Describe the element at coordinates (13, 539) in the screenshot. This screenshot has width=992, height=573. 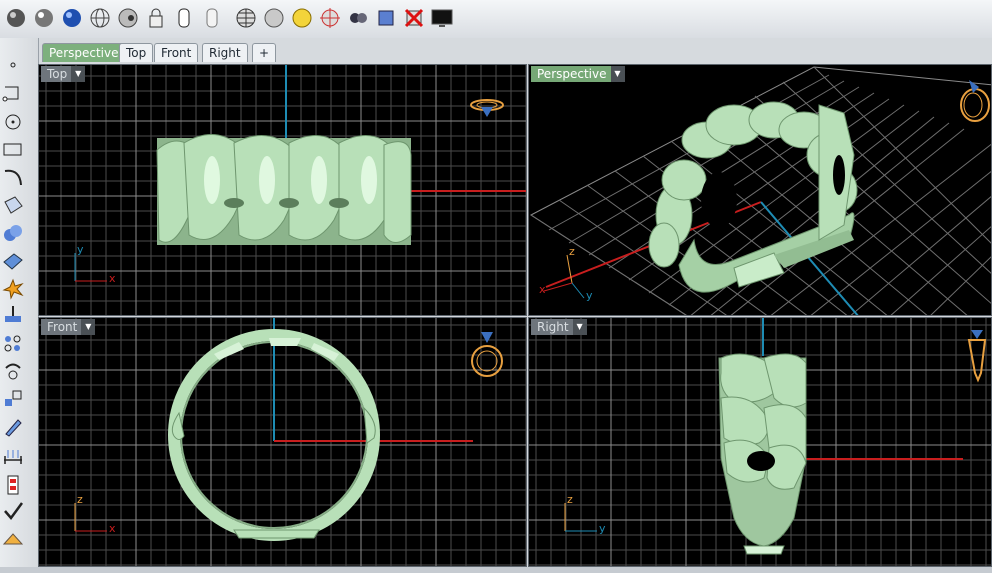
I see `render-icon` at that location.